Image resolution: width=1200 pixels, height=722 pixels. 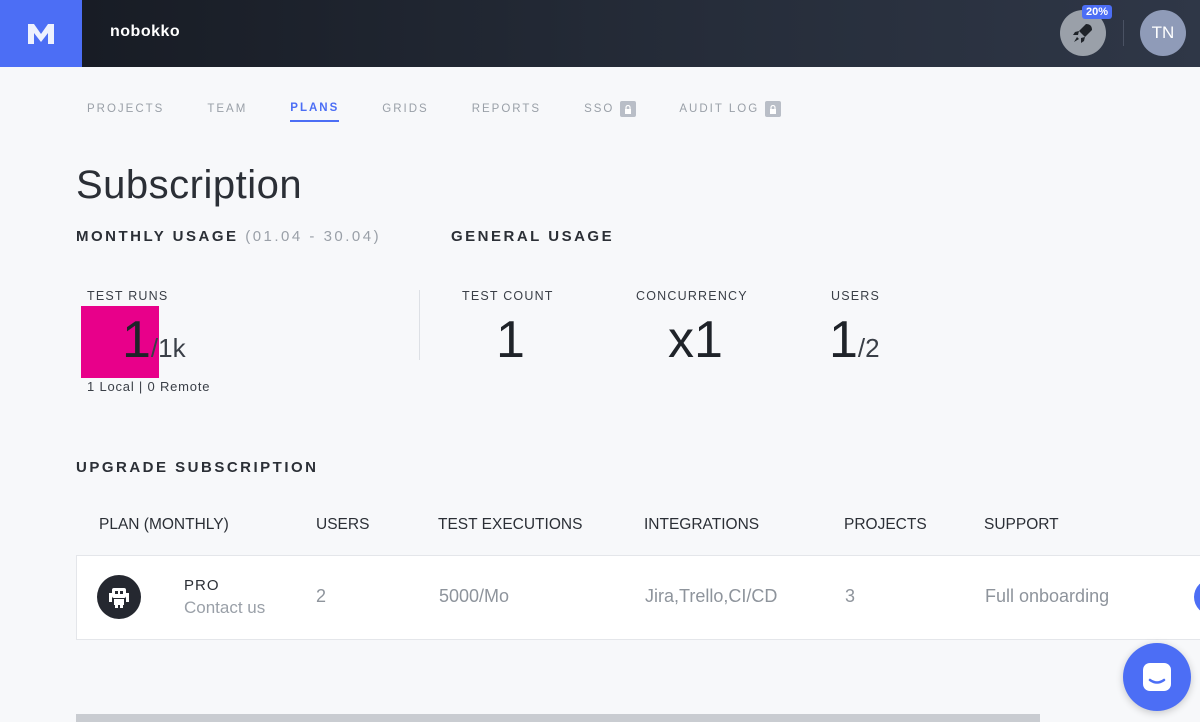 What do you see at coordinates (343, 524) in the screenshot?
I see `column-header-users: USERS` at bounding box center [343, 524].